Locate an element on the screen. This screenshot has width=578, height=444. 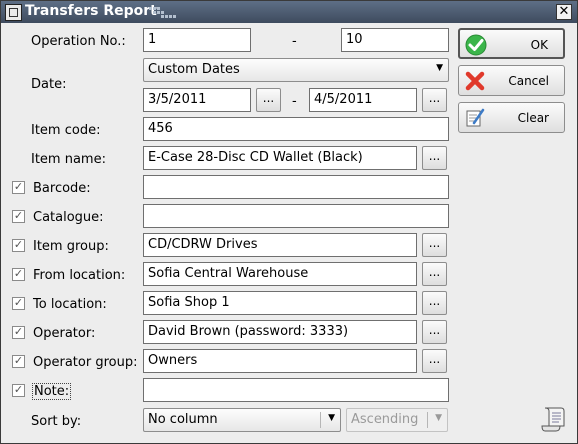
to-location-label: To location: is located at coordinates (70, 304).